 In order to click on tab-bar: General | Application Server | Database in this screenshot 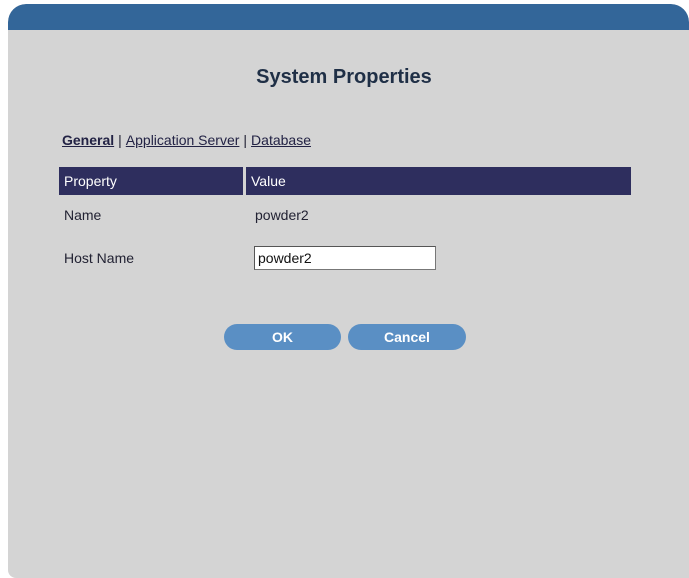, I will do `click(186, 140)`.